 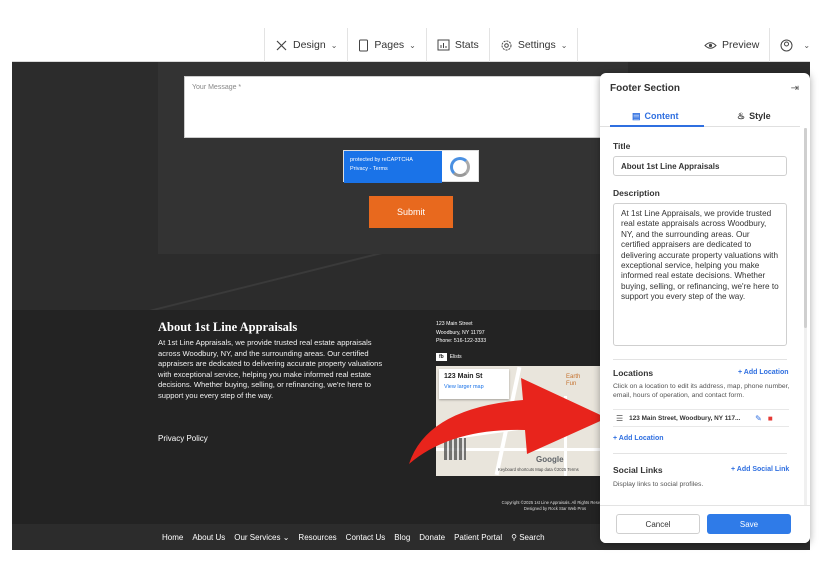 I want to click on active-tab-indicator, so click(x=657, y=126).